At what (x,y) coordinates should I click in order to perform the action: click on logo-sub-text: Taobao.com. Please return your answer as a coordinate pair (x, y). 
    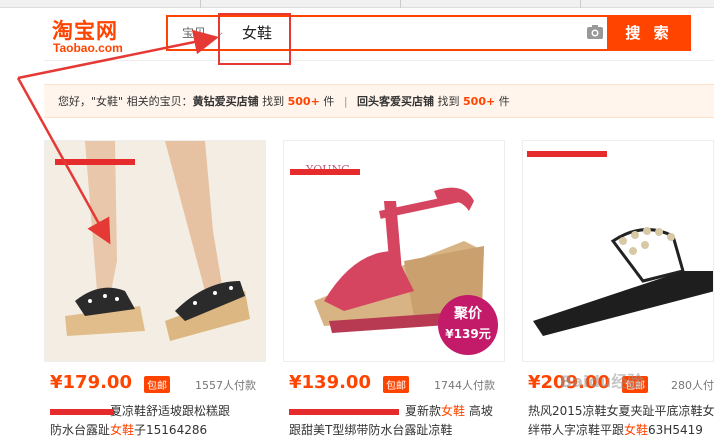
    Looking at the image, I should click on (88, 48).